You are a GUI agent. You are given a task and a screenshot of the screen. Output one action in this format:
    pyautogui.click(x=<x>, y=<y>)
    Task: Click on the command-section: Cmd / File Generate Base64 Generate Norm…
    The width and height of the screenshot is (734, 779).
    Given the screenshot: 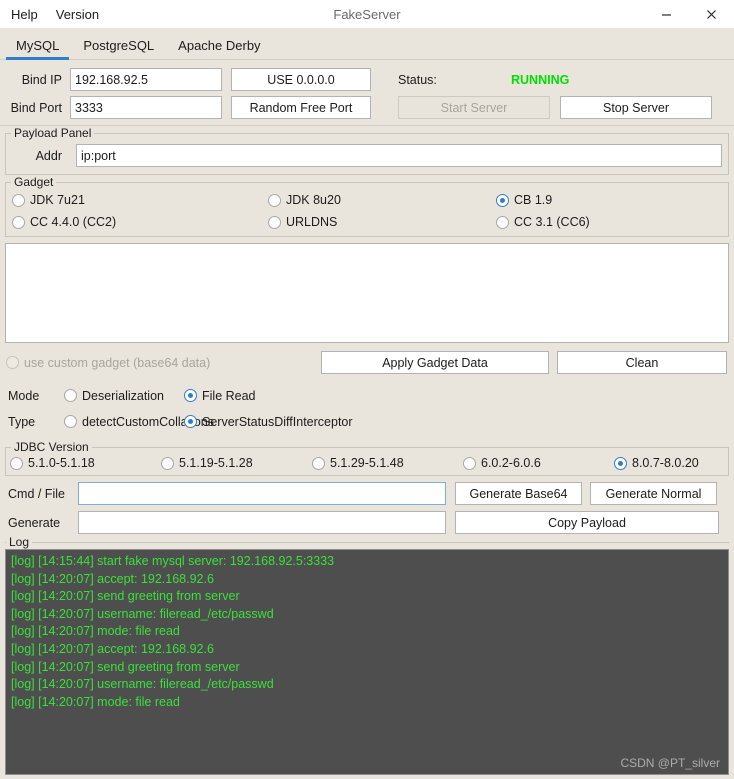 What is the action you would take?
    pyautogui.click(x=367, y=508)
    